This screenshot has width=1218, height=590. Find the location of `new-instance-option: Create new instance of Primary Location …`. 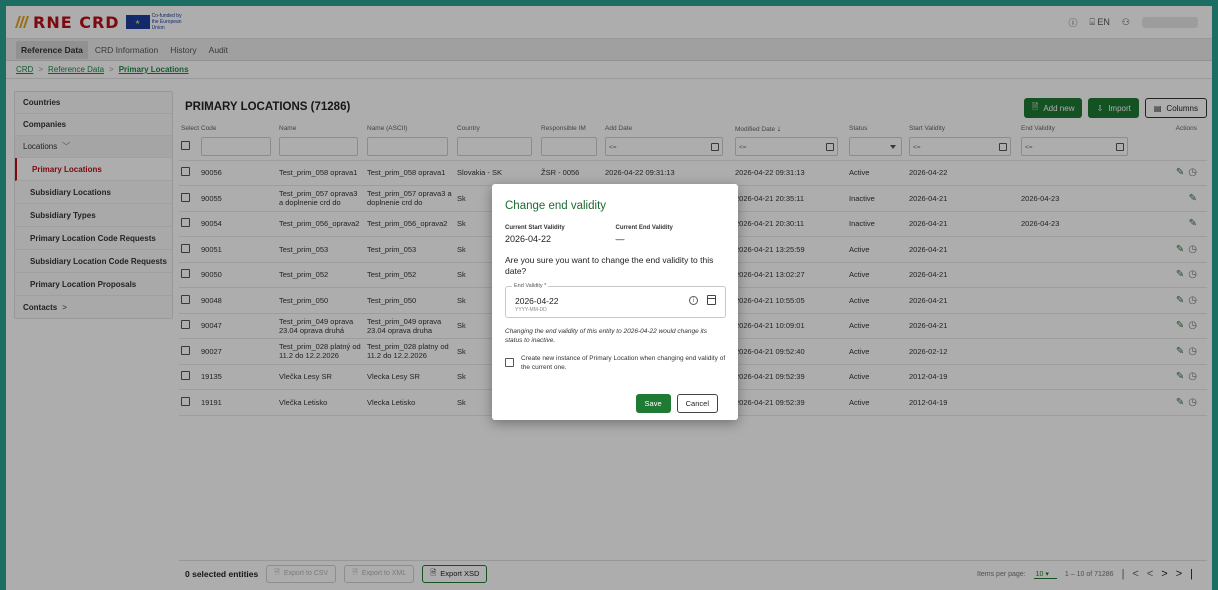

new-instance-option: Create new instance of Primary Location … is located at coordinates (615, 363).